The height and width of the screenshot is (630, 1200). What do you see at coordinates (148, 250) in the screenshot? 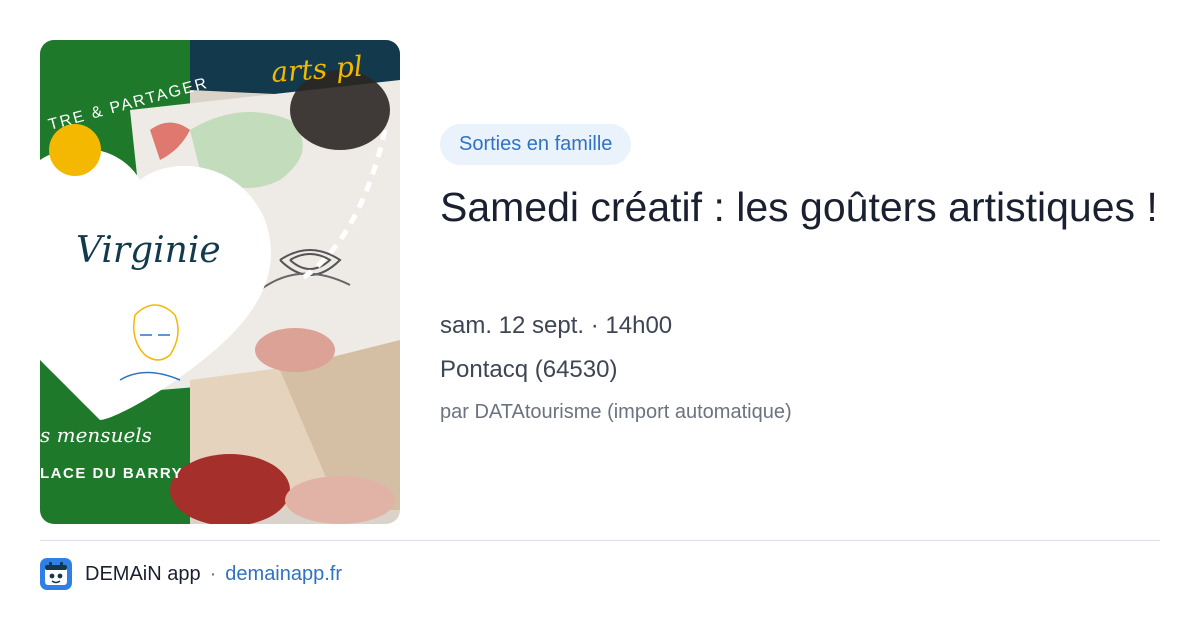
I see `poster-name: Virginie` at bounding box center [148, 250].